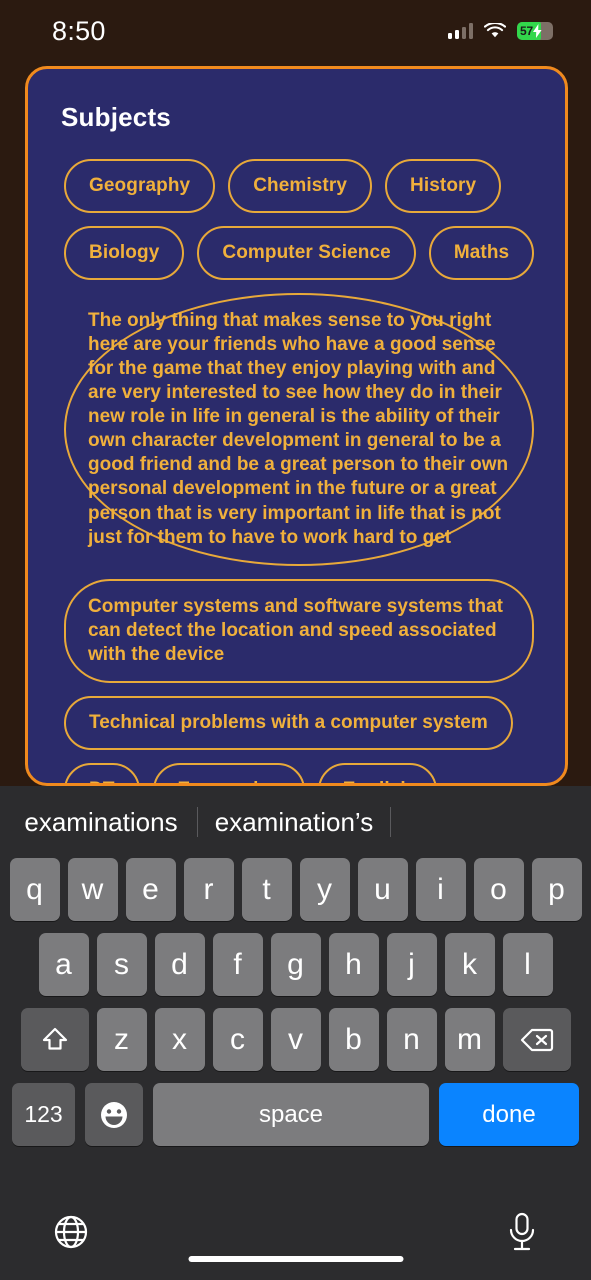  Describe the element at coordinates (228, 772) in the screenshot. I see `subject-chip-economics: Economics` at that location.